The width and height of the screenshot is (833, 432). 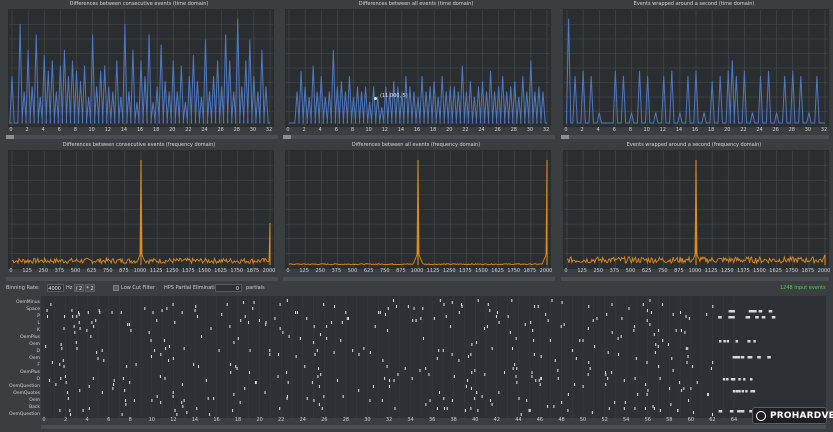 What do you see at coordinates (116, 288) in the screenshot?
I see `low-cut-filter-checkbox` at bounding box center [116, 288].